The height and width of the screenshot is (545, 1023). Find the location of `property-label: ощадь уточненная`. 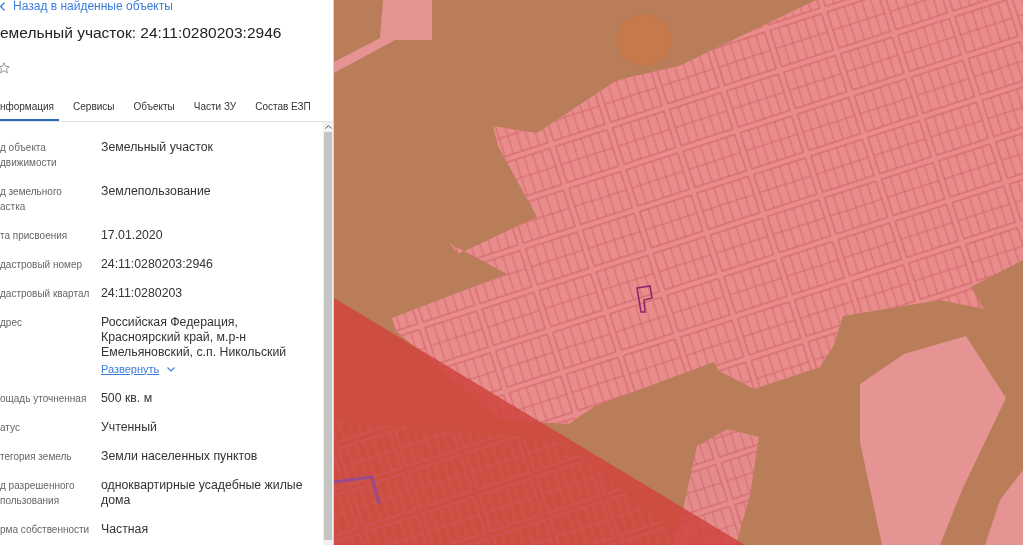

property-label: ощадь уточненная is located at coordinates (44, 398).